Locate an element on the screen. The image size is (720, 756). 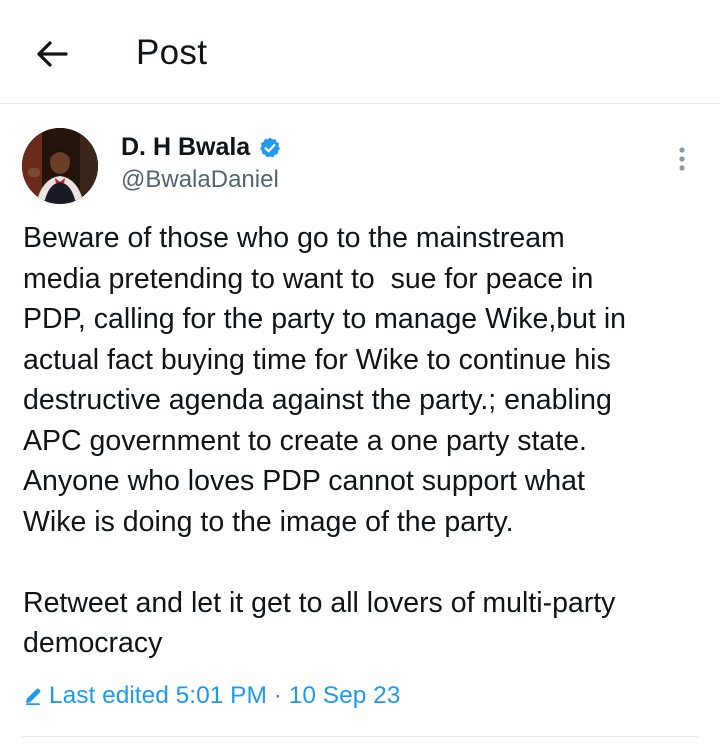
edited-info-link: Last edited 5:01 PM · 10 Sep 23 is located at coordinates (211, 696).